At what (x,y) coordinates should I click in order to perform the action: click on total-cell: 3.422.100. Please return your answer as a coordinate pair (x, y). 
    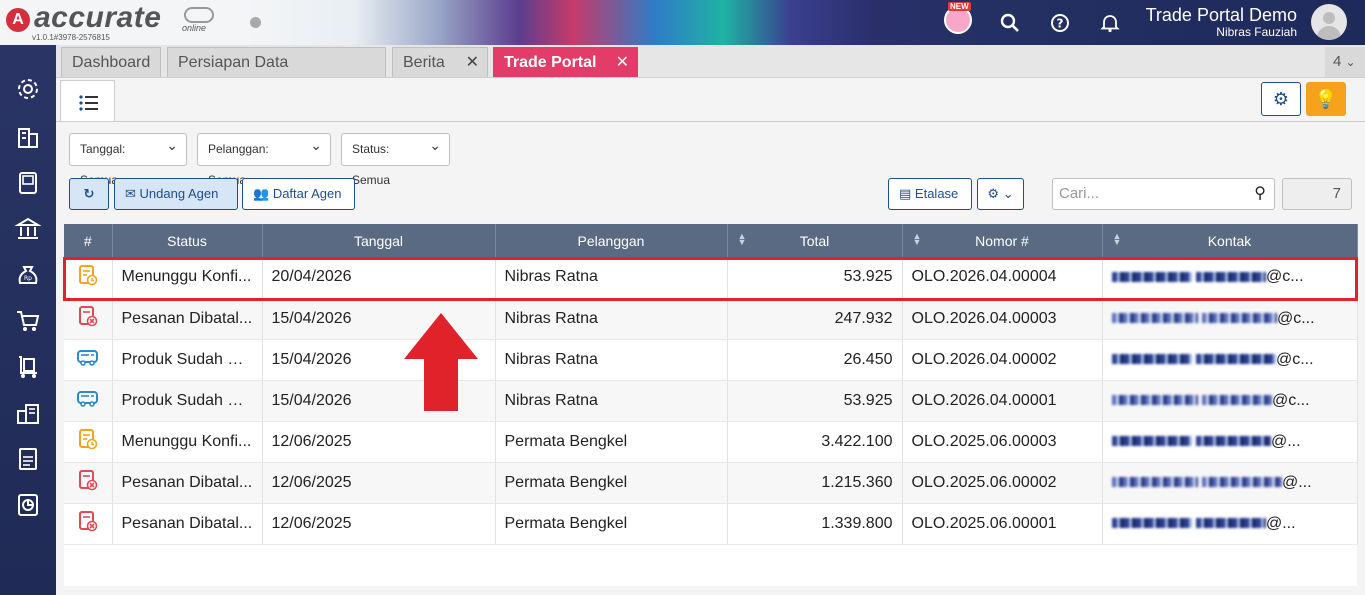
    Looking at the image, I should click on (815, 442).